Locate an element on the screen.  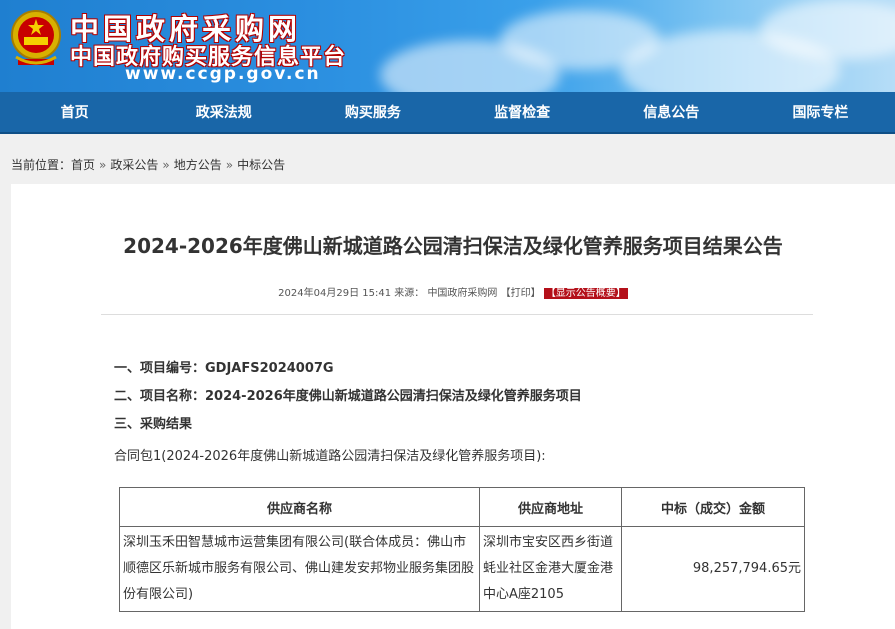
main-nav: 首页 政采法规 购买服务 监督检查 信息公告 国际专栏 is located at coordinates (447, 113).